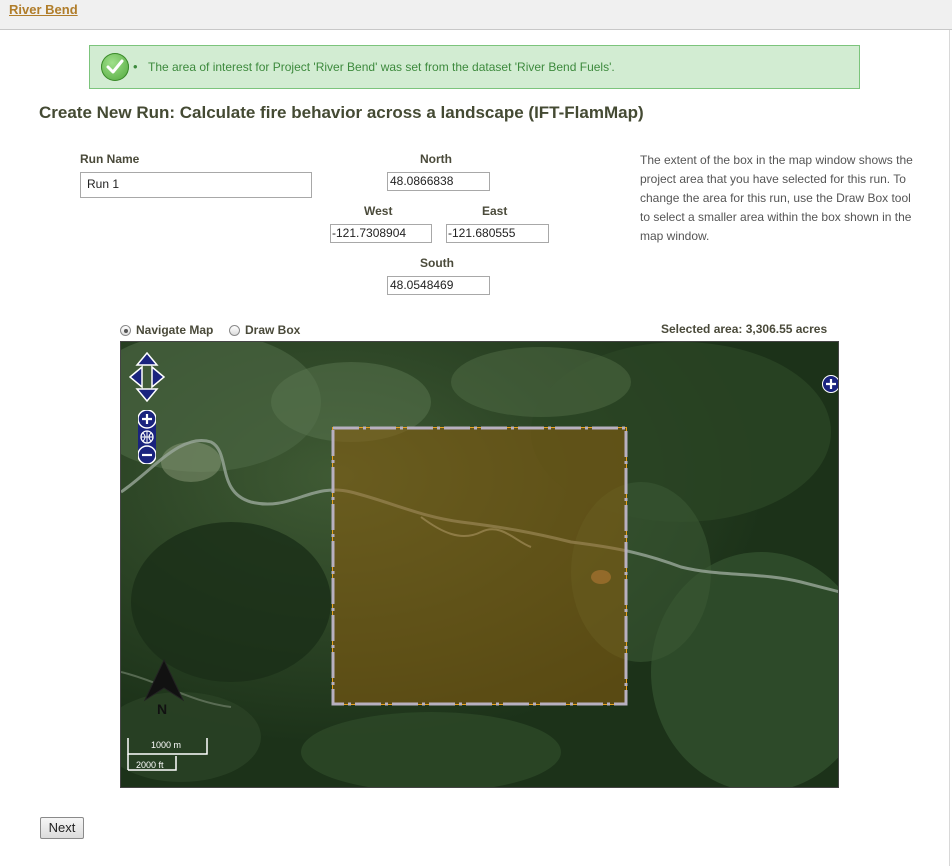 Image resolution: width=952 pixels, height=866 pixels. What do you see at coordinates (438, 285) in the screenshot?
I see `south-input: 48.0548469` at bounding box center [438, 285].